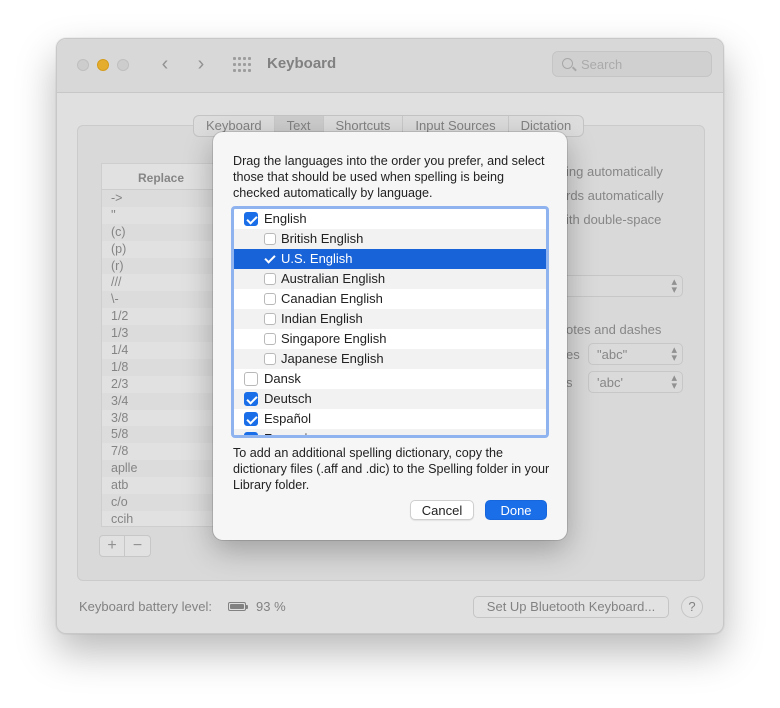 Image resolution: width=780 pixels, height=708 pixels. Describe the element at coordinates (282, 378) in the screenshot. I see `language-label: Dansk` at that location.